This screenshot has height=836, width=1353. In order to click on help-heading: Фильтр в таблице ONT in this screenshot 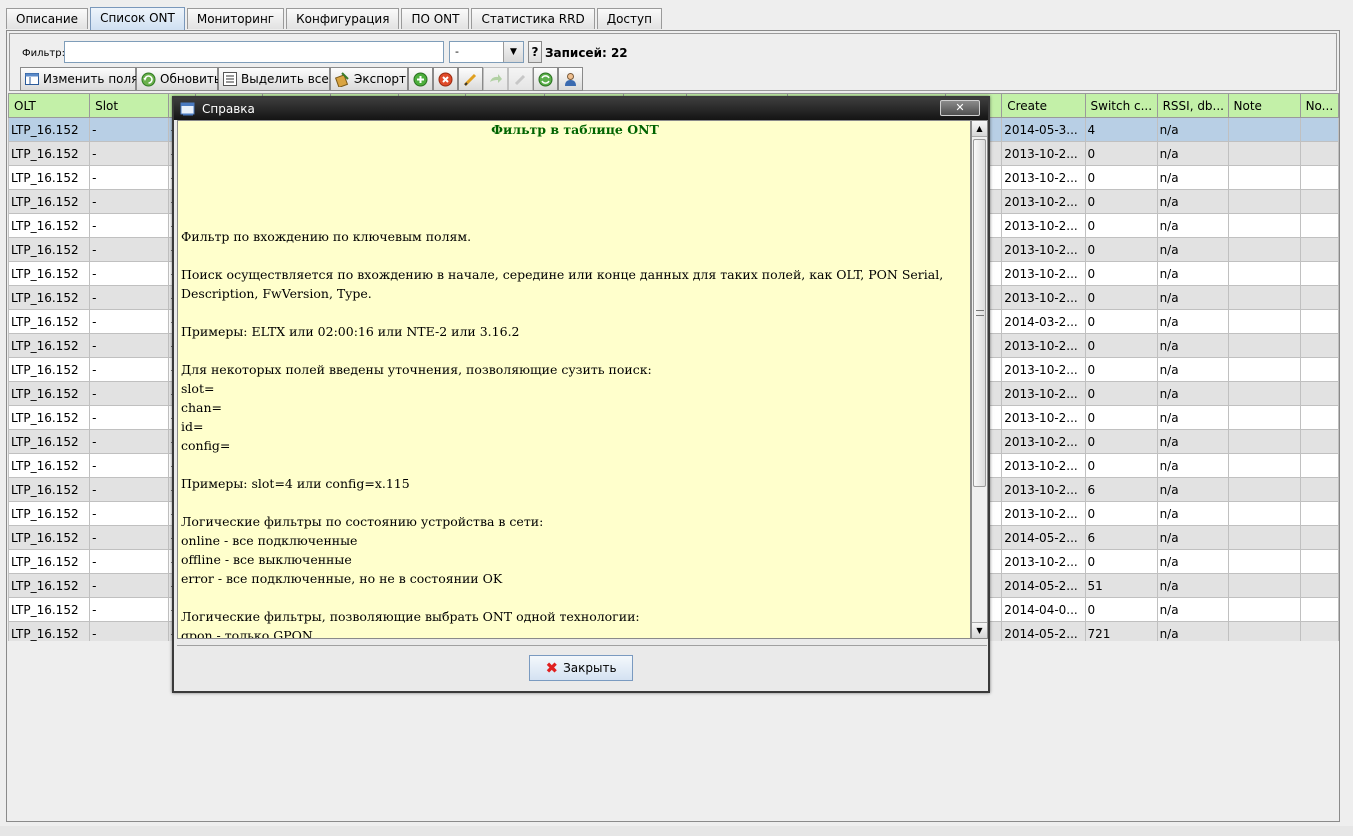, I will do `click(575, 129)`.